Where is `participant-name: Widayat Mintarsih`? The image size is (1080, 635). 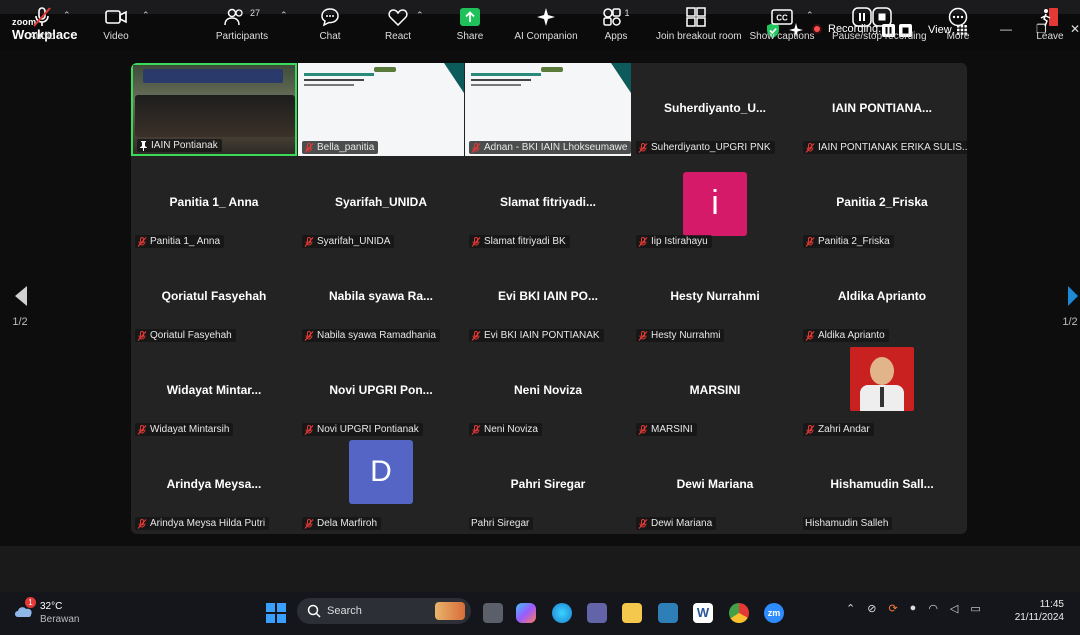
participant-name: Widayat Mintarsih is located at coordinates (190, 429).